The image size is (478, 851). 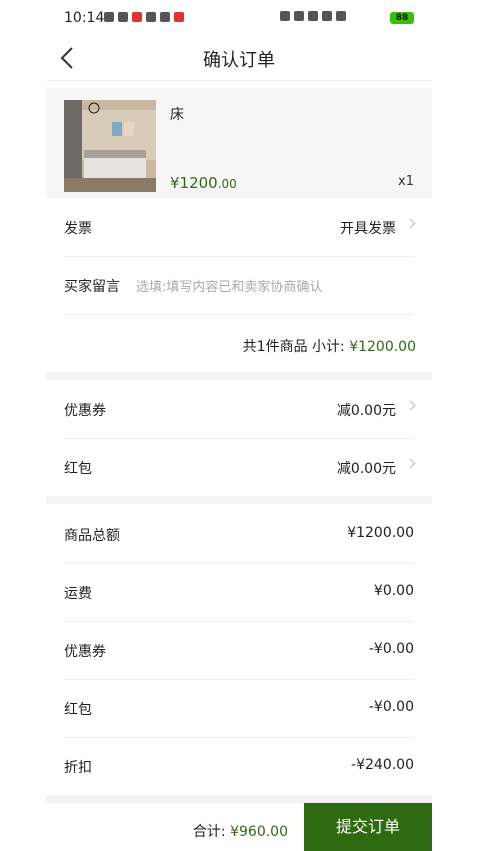 What do you see at coordinates (203, 183) in the screenshot?
I see `product-price: ¥1200.00` at bounding box center [203, 183].